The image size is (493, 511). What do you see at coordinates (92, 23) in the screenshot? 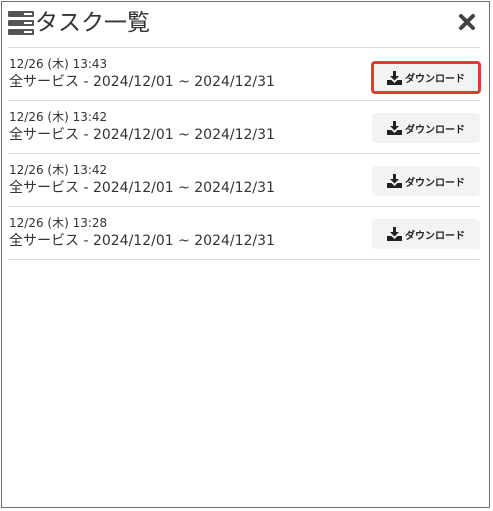
I see `page-title: タスク一覧` at bounding box center [92, 23].